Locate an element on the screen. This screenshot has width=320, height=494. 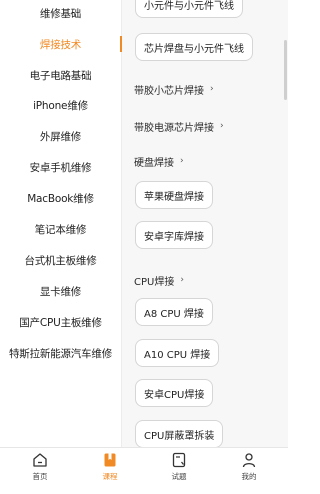
course-pill: 芯片焊盘与小元件飞线 is located at coordinates (194, 47).